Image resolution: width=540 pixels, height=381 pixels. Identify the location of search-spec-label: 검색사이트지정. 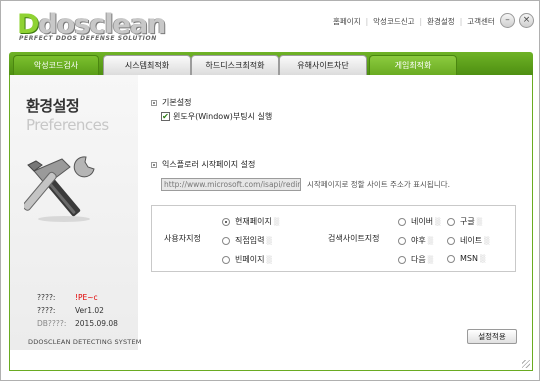
(354, 238).